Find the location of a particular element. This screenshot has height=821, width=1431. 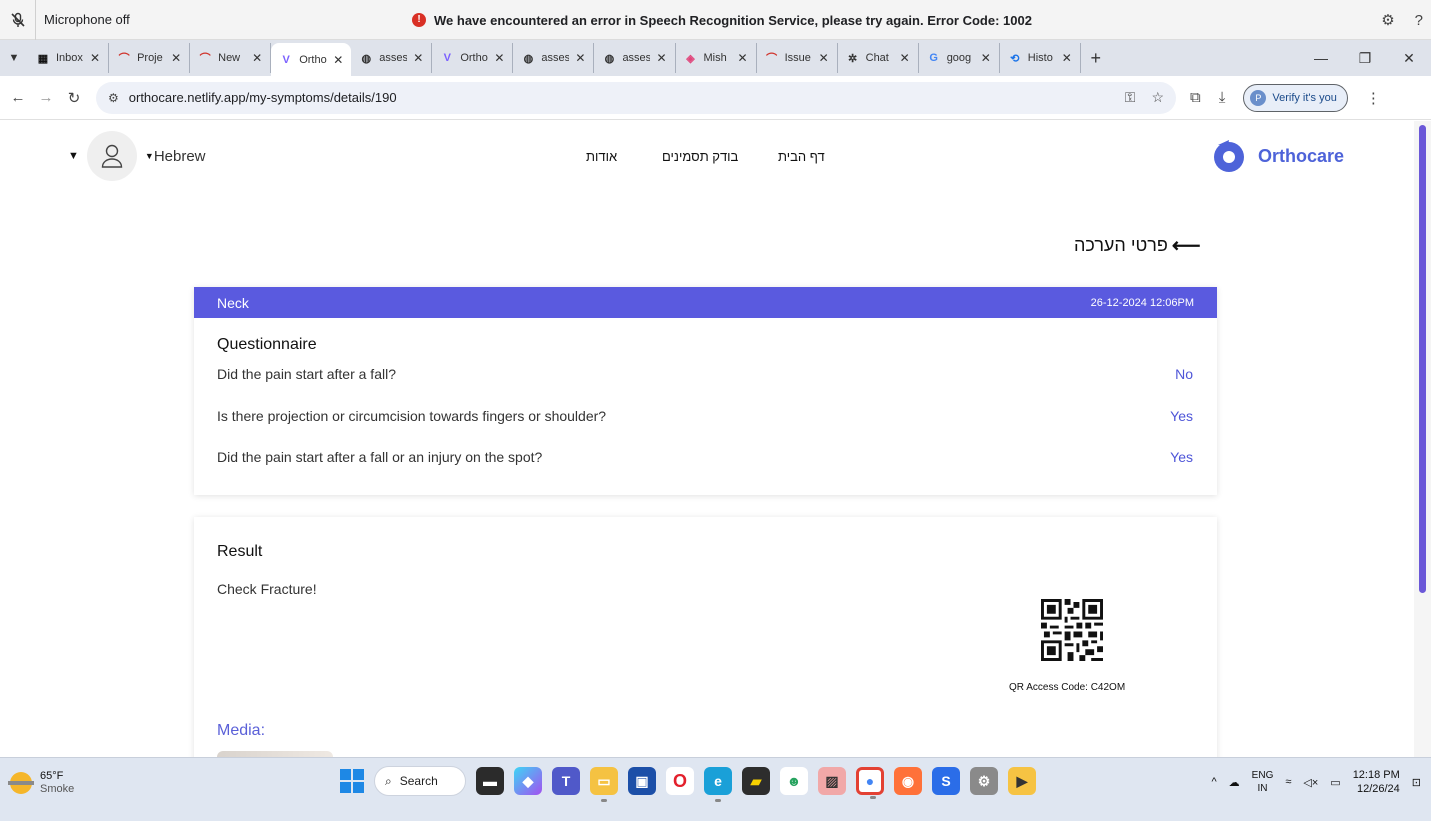

globe-icon: ◍ is located at coordinates (528, 58).